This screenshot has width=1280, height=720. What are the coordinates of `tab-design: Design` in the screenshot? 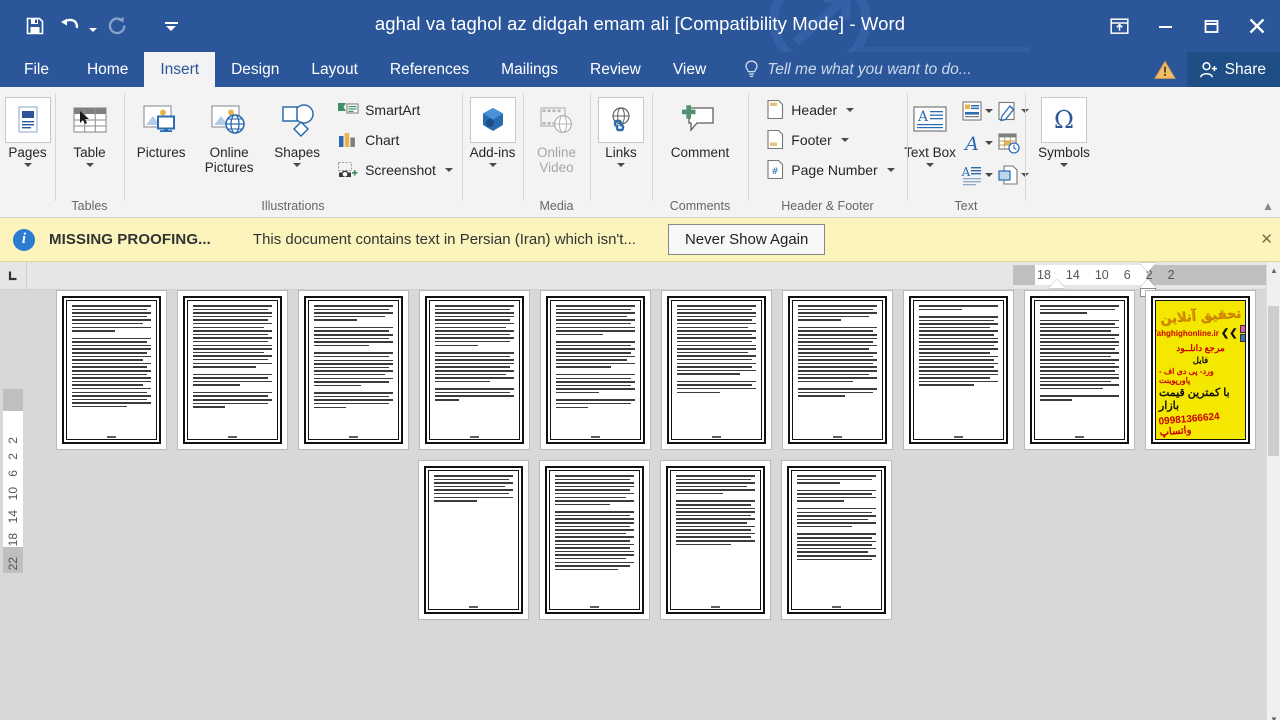 It's located at (255, 69).